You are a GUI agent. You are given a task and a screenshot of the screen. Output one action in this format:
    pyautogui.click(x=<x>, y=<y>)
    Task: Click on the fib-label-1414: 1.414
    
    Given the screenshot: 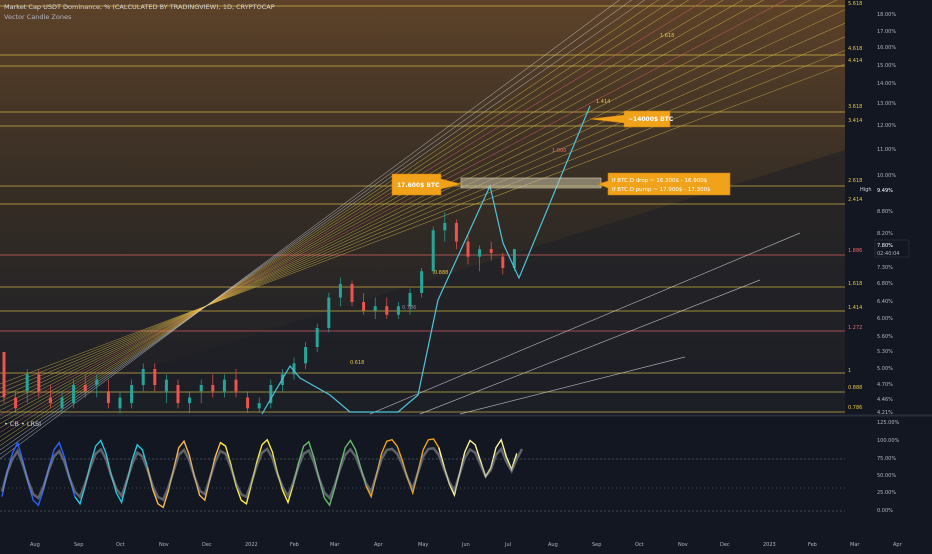 What is the action you would take?
    pyautogui.click(x=855, y=308)
    